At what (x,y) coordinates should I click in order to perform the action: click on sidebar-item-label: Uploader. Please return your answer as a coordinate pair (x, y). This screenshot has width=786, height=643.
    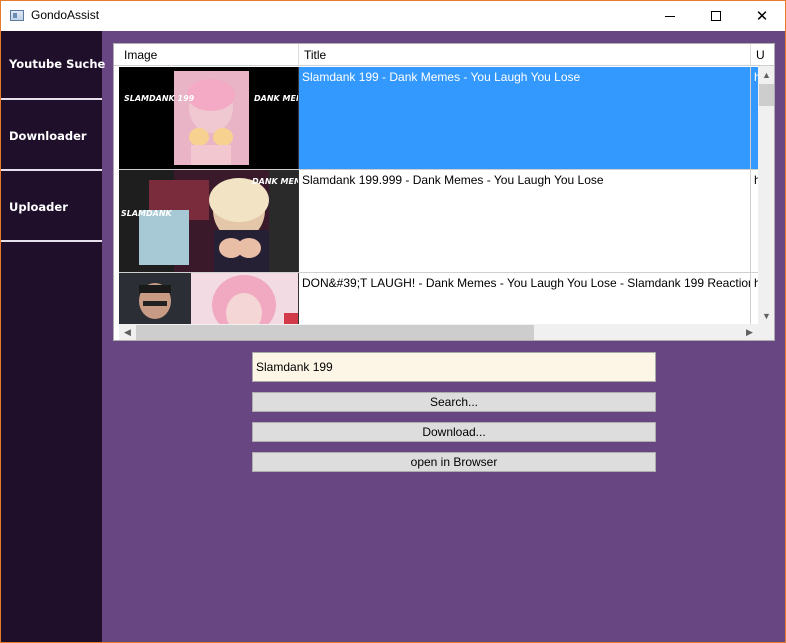
    Looking at the image, I should click on (38, 207).